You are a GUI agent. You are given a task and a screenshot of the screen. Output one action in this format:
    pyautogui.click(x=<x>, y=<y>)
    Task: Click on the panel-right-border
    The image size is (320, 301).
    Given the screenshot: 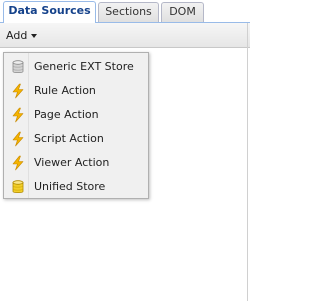 What is the action you would take?
    pyautogui.click(x=247, y=162)
    